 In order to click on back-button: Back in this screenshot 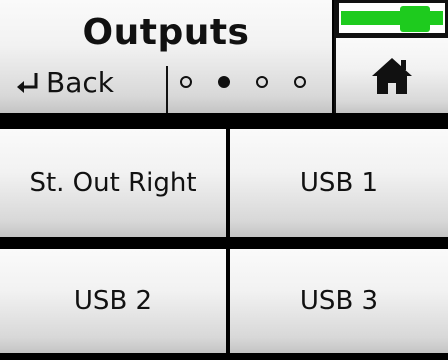, I will do `click(64, 82)`.